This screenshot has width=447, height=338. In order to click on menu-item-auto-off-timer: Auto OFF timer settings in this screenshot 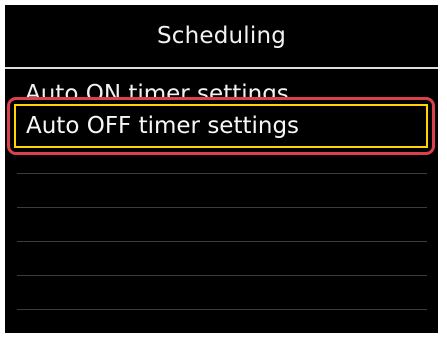, I will do `click(221, 126)`.